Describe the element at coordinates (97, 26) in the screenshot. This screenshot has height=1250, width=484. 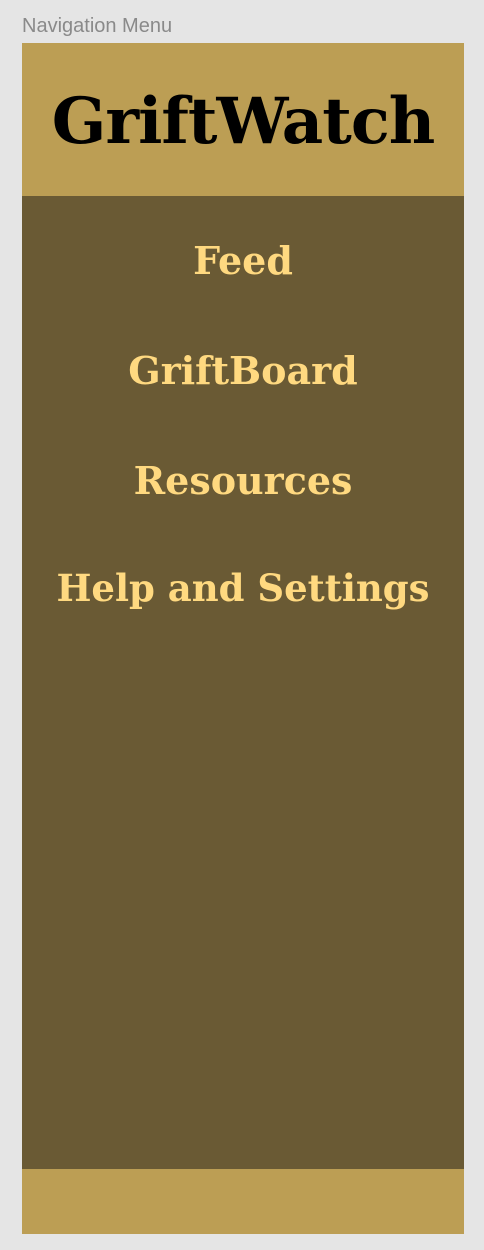
I see `frame-label: Navigation Menu` at that location.